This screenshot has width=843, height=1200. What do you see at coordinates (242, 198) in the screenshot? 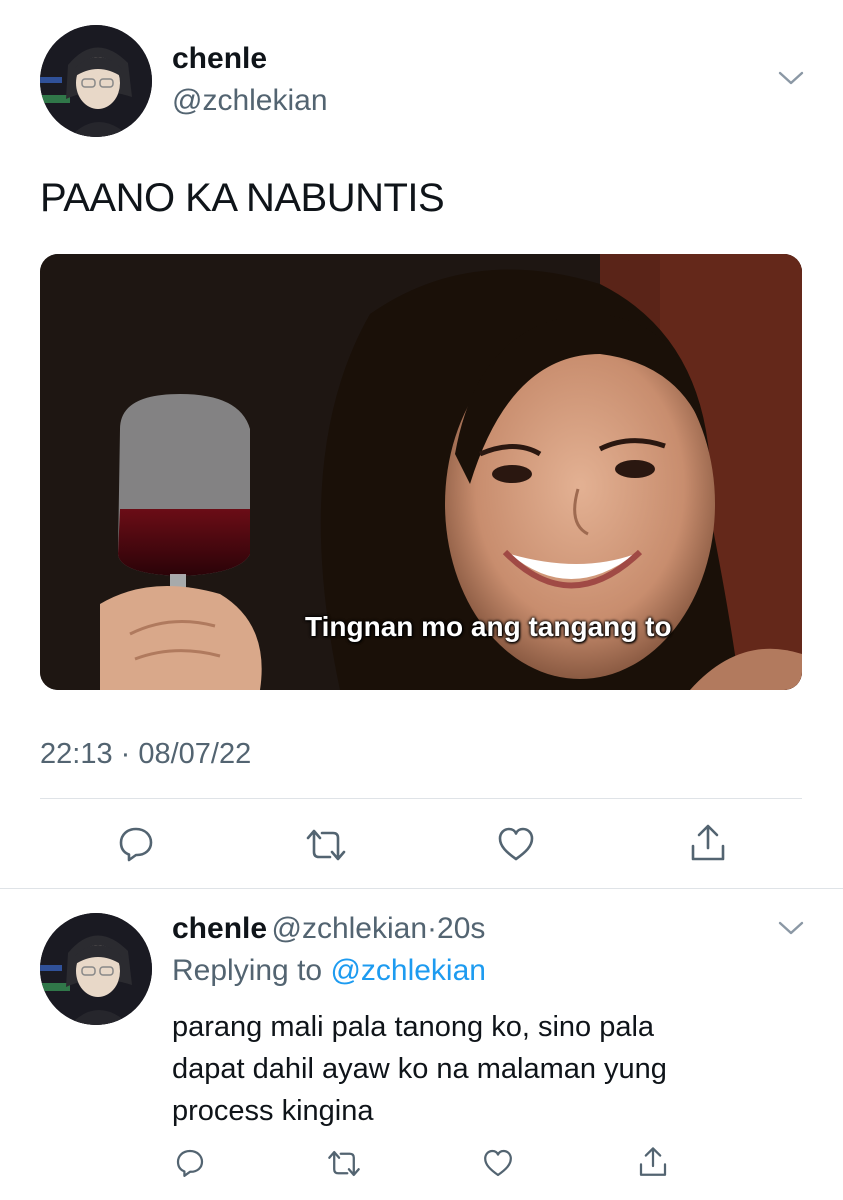
I see `tweet-text: PAANO KA NABUNTIS` at bounding box center [242, 198].